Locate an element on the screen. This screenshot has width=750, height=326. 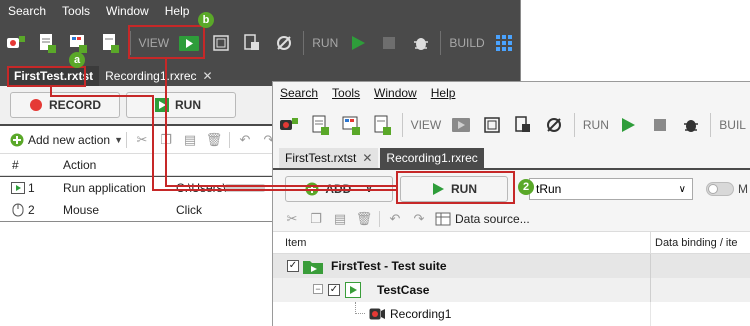
view-play-icon is located at coordinates (460, 125).